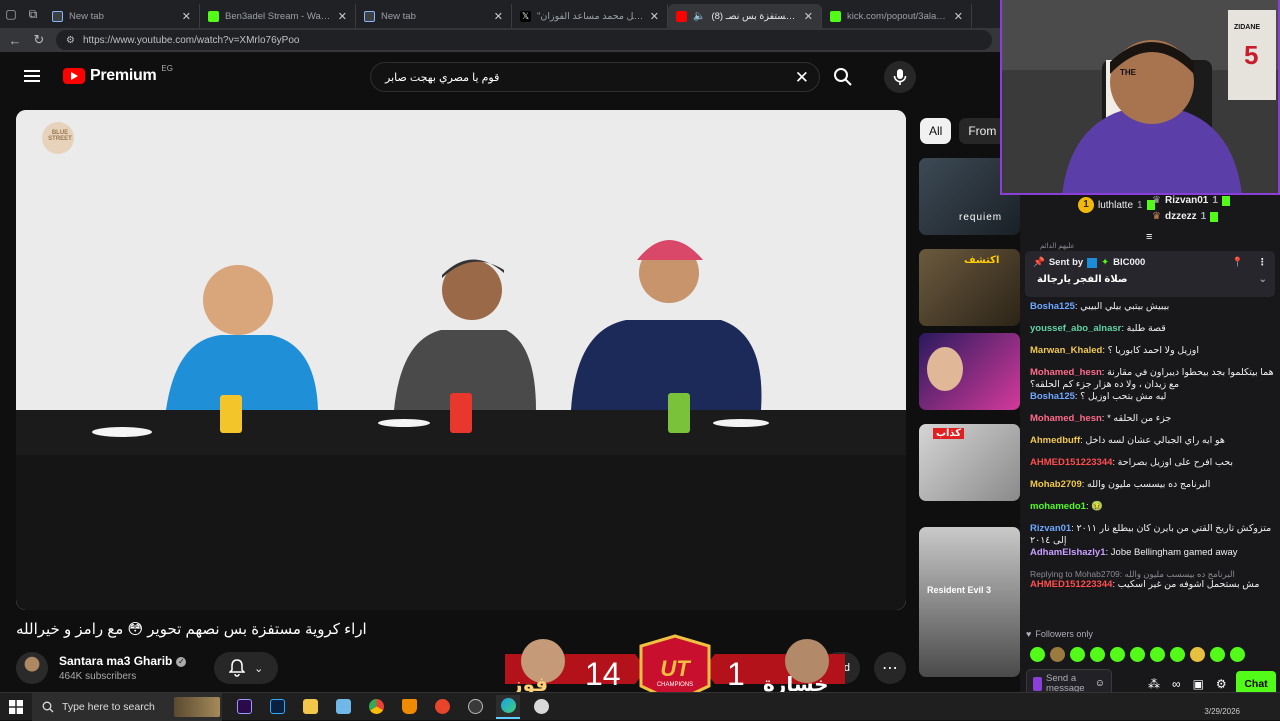 The image size is (1280, 721). Describe the element at coordinates (70, 40) in the screenshot. I see `site-info-icon: ⚙` at that location.